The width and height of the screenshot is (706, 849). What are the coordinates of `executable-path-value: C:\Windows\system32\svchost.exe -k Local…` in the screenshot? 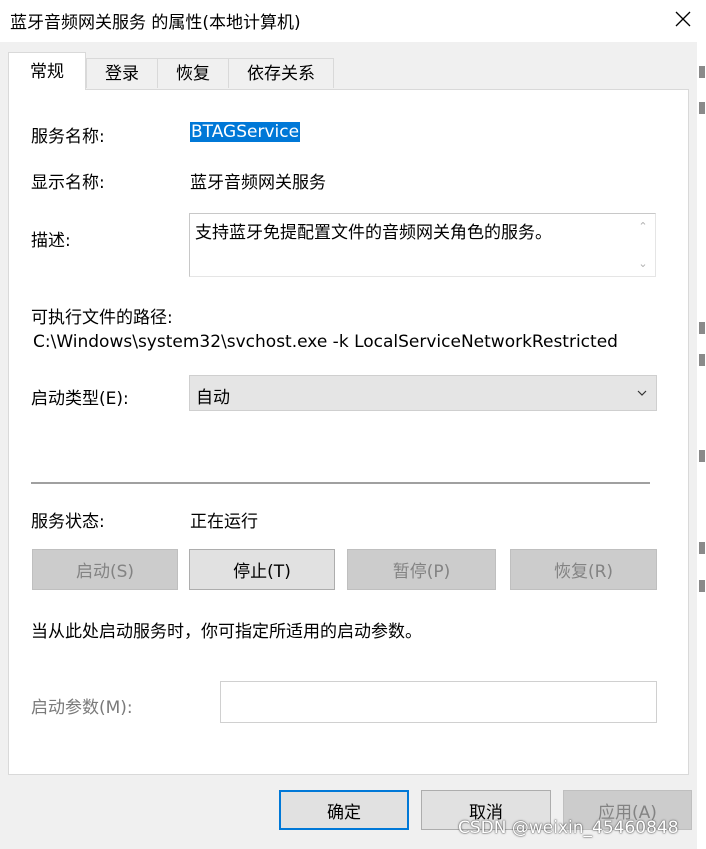 It's located at (325, 342).